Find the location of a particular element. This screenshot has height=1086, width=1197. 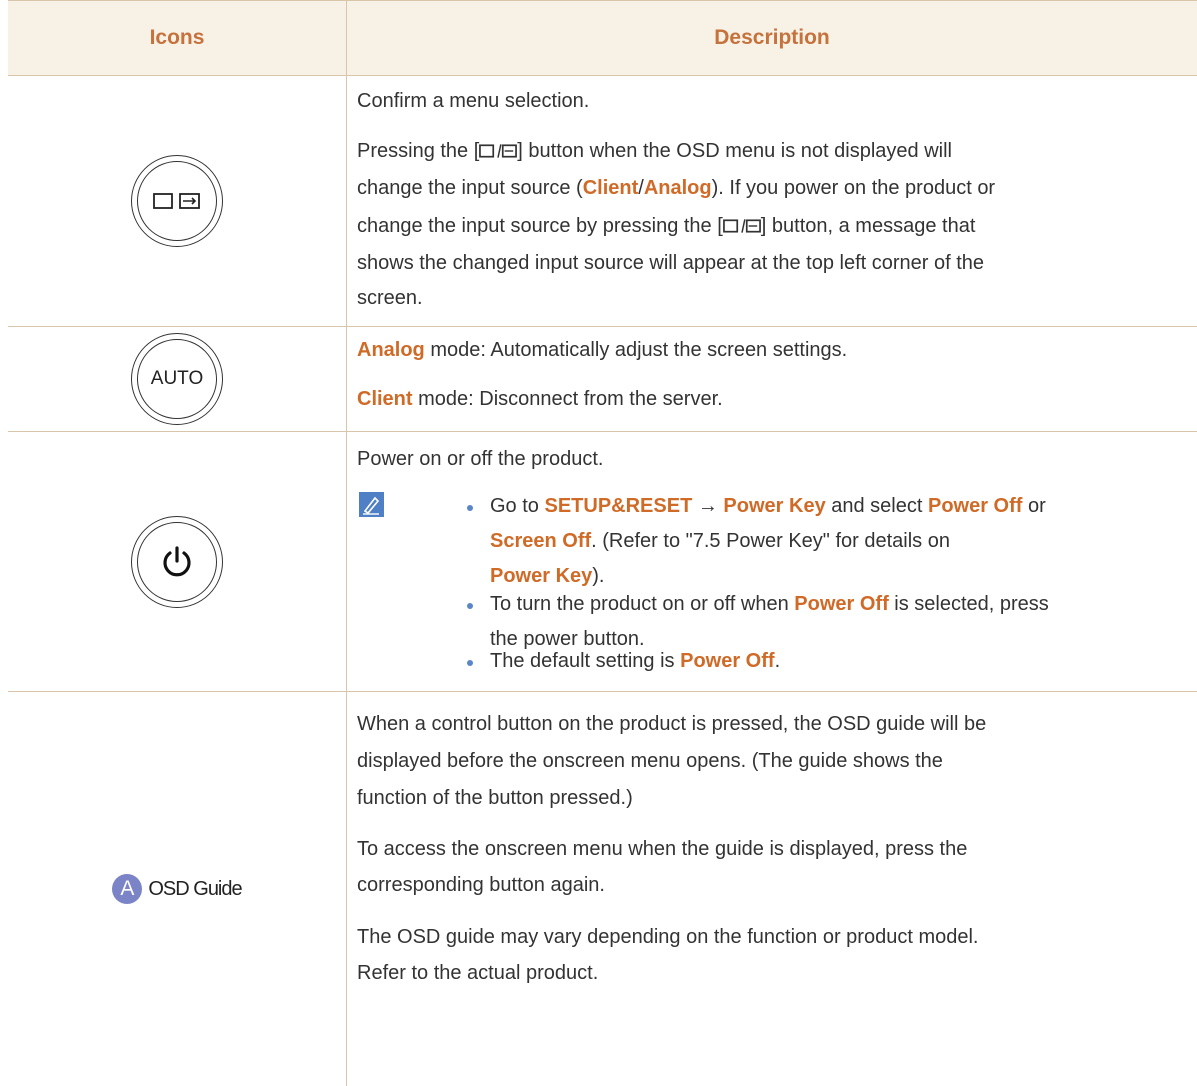

osd-guide-label: OSD Guide is located at coordinates (195, 888).